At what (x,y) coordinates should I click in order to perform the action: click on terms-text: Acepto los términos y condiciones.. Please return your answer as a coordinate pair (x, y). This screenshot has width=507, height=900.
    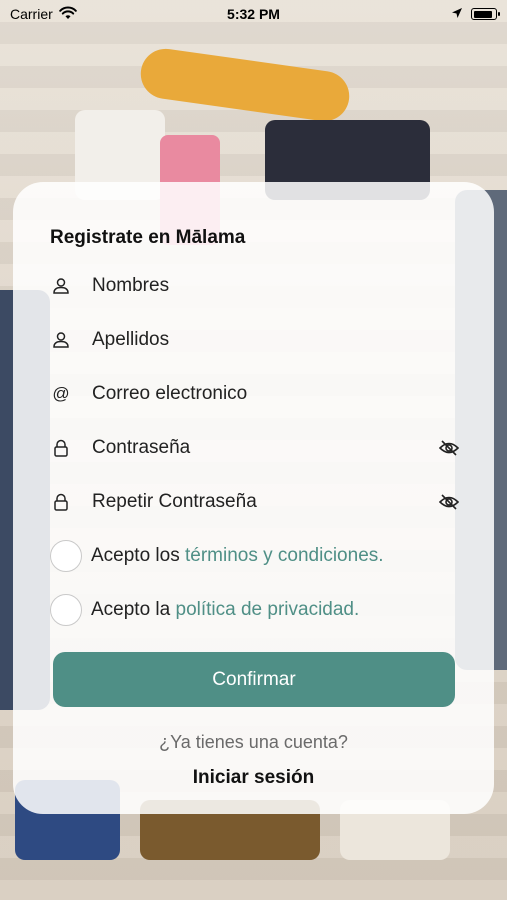
    Looking at the image, I should click on (237, 556).